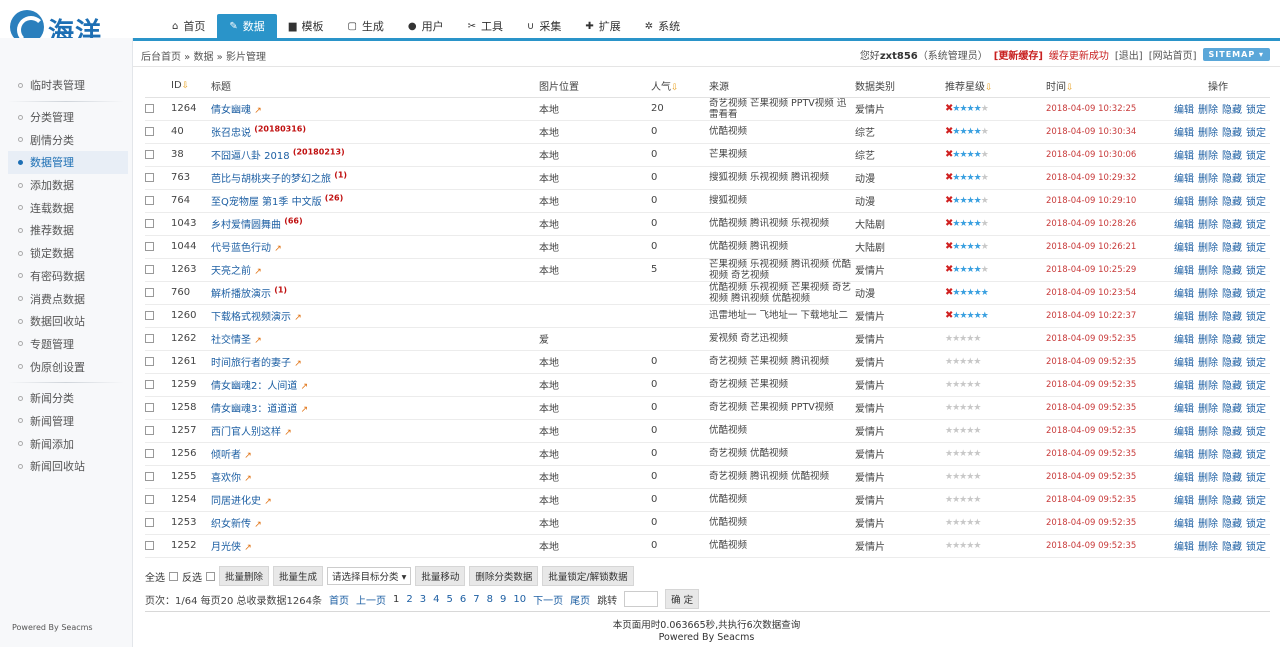 This screenshot has width=1280, height=647. What do you see at coordinates (490, 599) in the screenshot?
I see `page-number-link: 8` at bounding box center [490, 599].